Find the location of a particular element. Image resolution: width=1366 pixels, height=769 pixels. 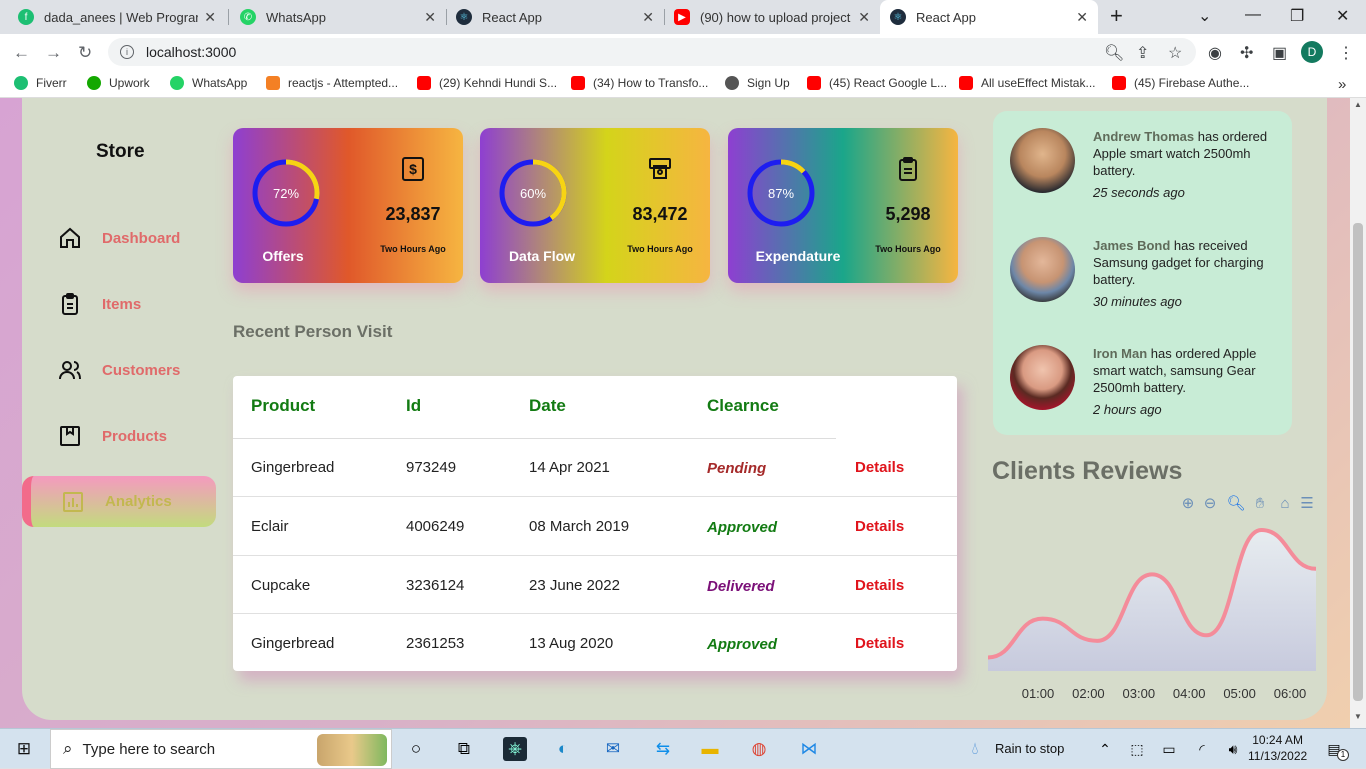

vscode-icon: ⋈ is located at coordinates (809, 749).